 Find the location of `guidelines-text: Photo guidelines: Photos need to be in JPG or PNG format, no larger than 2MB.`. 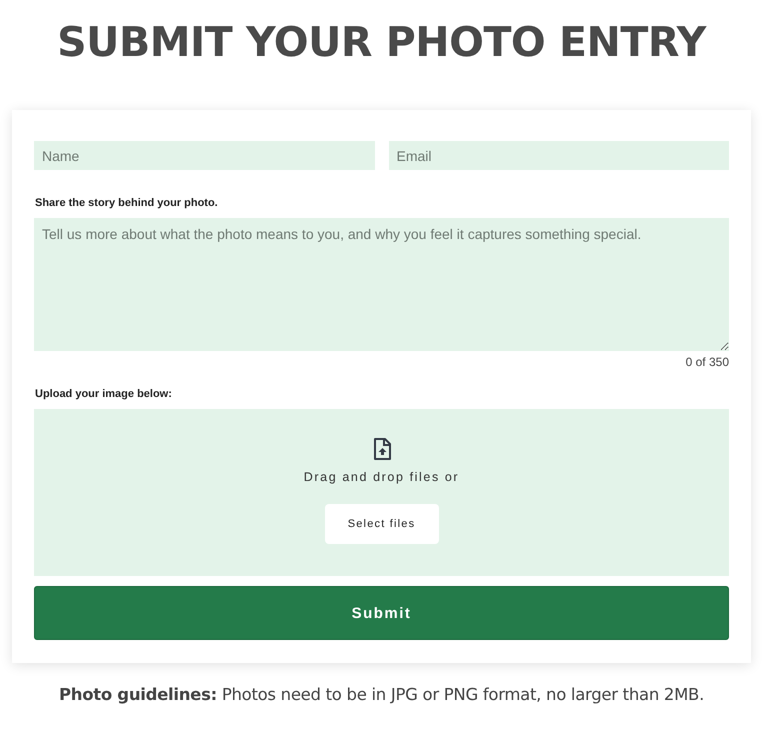

guidelines-text: Photo guidelines: Photos need to be in JPG or PNG format, no larger than 2MB. is located at coordinates (382, 694).